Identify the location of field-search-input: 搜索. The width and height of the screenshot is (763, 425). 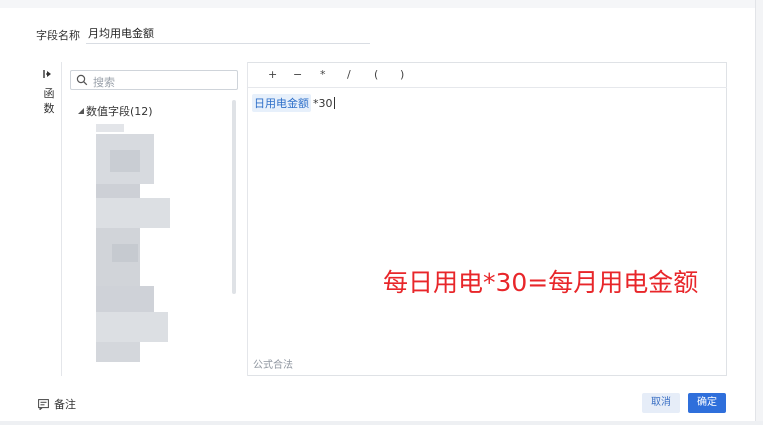
(154, 80).